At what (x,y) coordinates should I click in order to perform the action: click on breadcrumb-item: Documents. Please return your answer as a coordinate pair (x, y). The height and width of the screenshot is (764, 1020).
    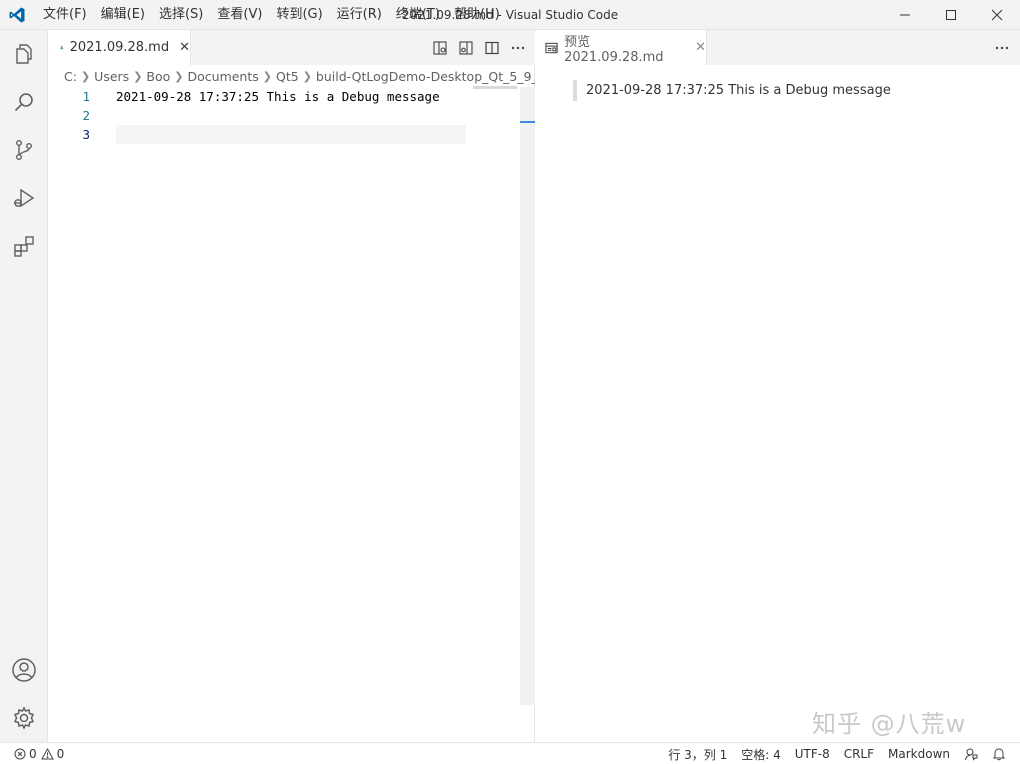
    Looking at the image, I should click on (223, 76).